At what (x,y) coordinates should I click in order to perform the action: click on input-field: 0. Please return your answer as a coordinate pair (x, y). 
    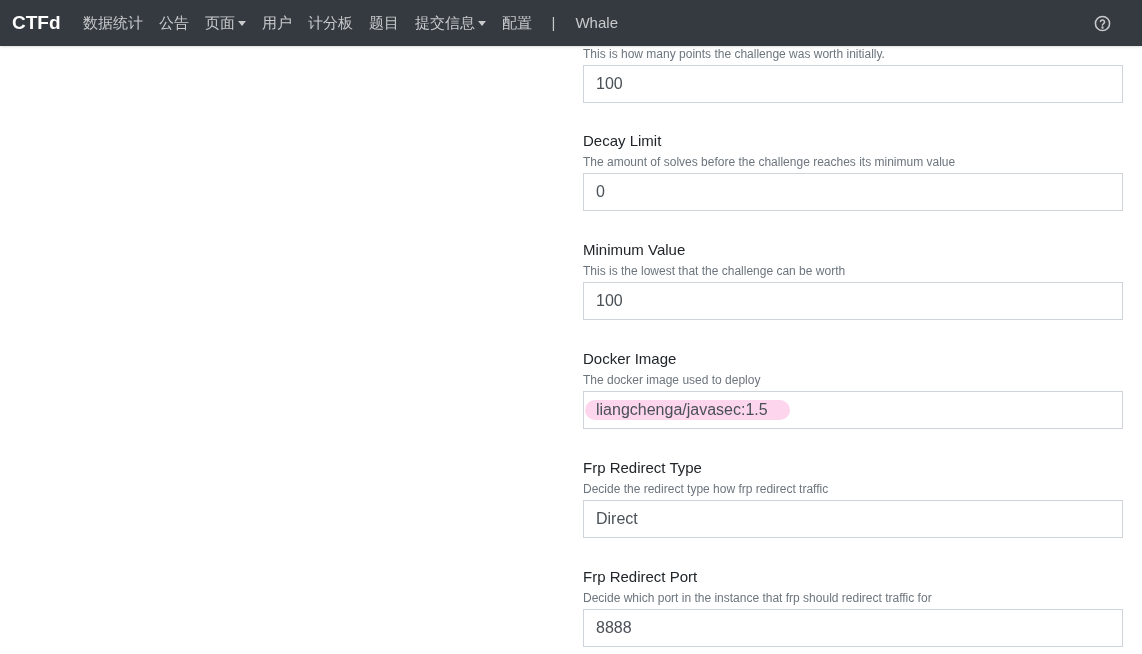
    Looking at the image, I should click on (853, 192).